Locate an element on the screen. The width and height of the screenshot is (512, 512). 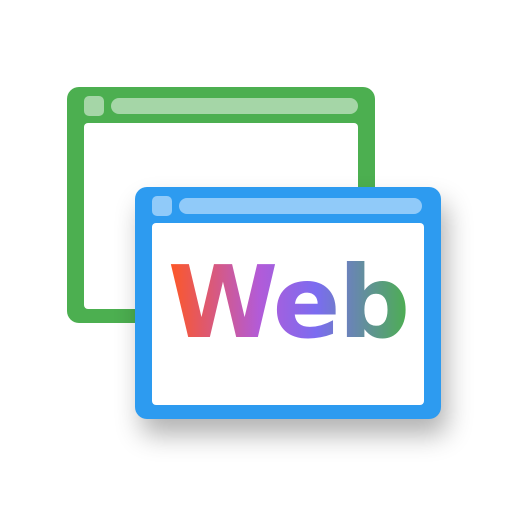
web-wordmark: Web is located at coordinates (289, 302).